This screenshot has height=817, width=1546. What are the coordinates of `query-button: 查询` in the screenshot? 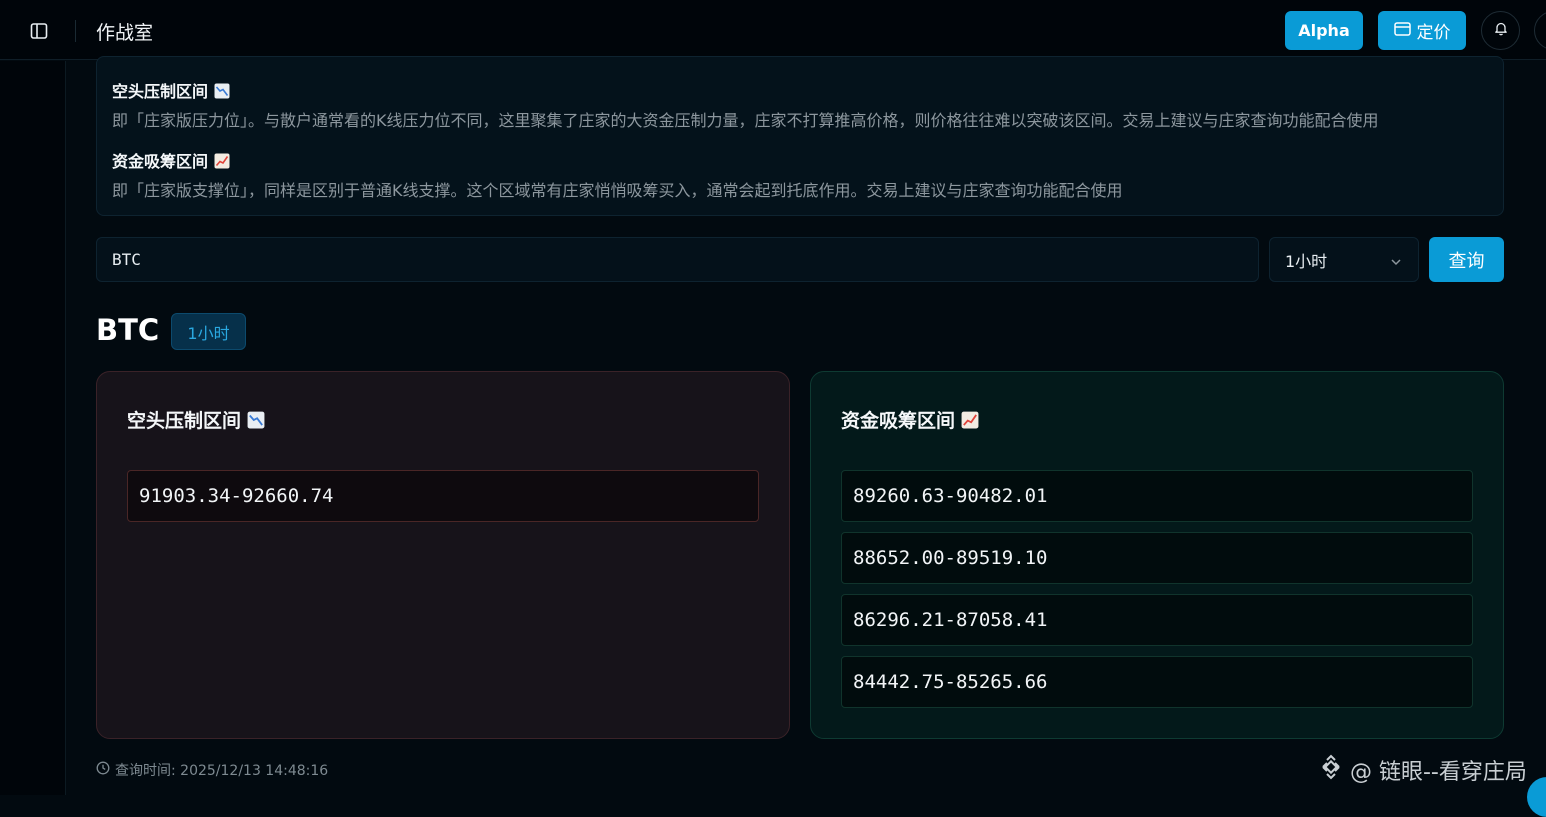 It's located at (1466, 259).